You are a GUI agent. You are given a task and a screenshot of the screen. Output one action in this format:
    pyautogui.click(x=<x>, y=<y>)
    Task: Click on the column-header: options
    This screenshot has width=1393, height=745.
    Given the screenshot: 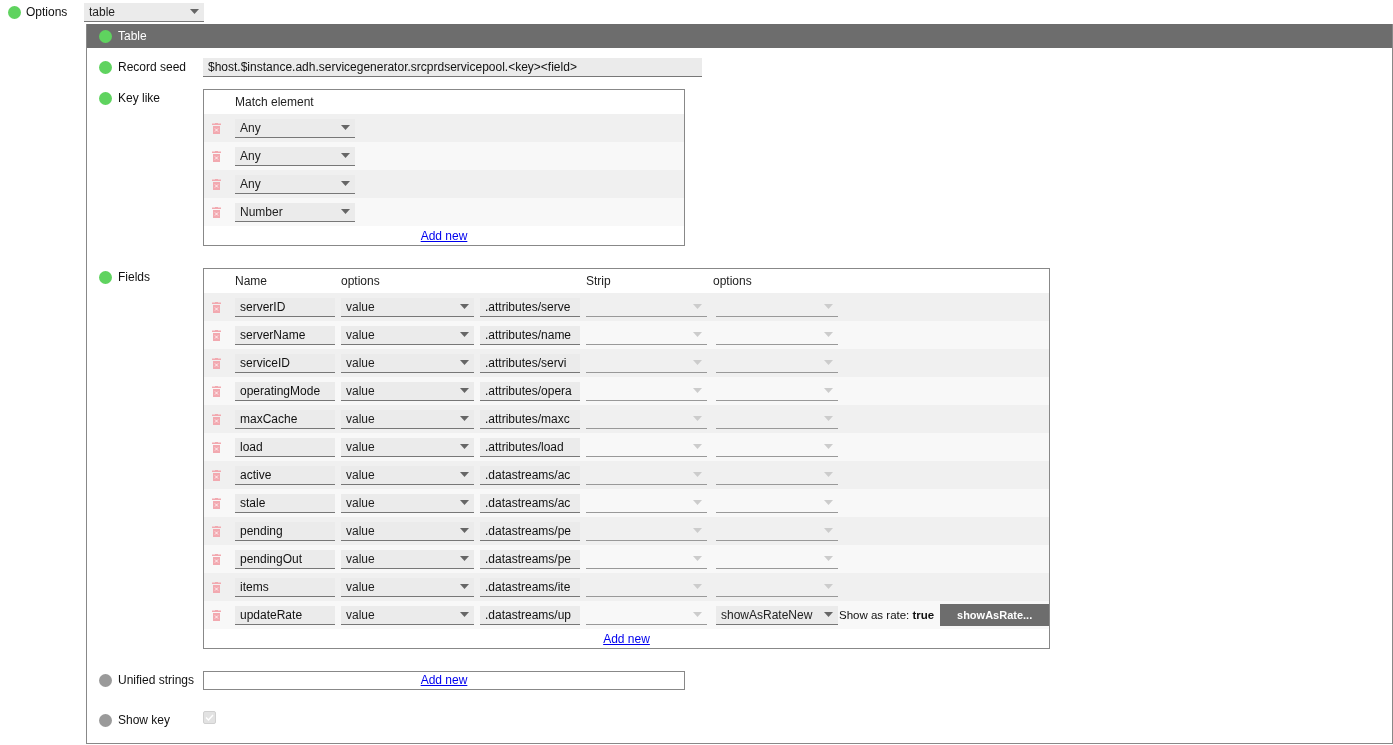 What is the action you would take?
    pyautogui.click(x=361, y=281)
    